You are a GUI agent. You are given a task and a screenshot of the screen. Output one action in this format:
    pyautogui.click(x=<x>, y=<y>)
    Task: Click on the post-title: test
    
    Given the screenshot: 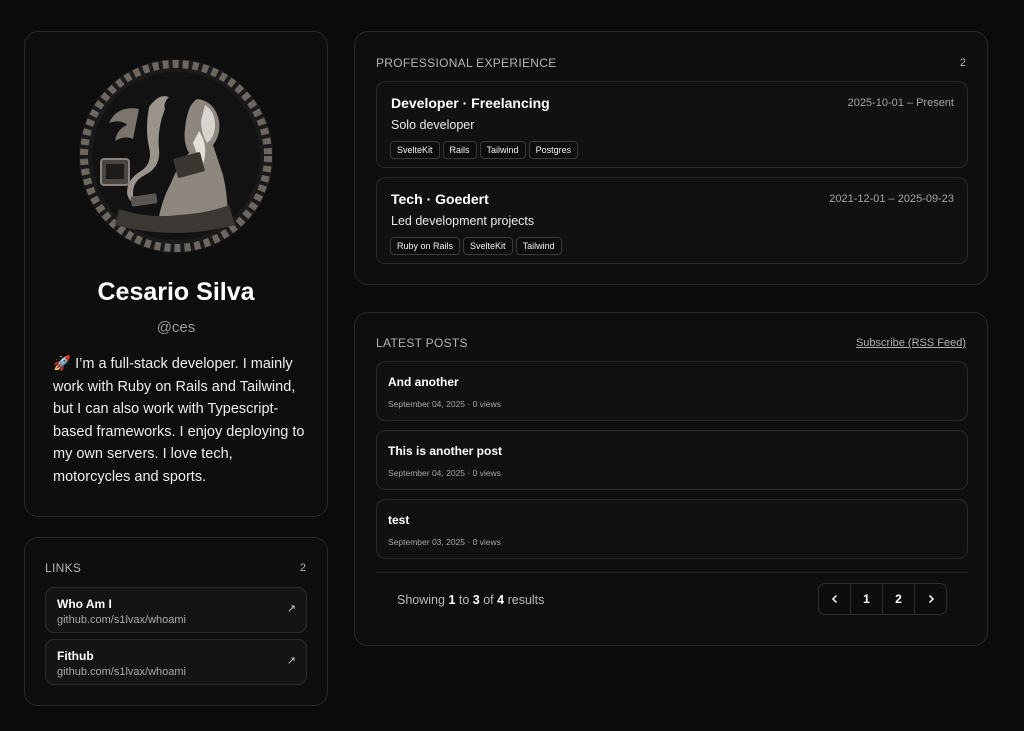 What is the action you would take?
    pyautogui.click(x=399, y=520)
    